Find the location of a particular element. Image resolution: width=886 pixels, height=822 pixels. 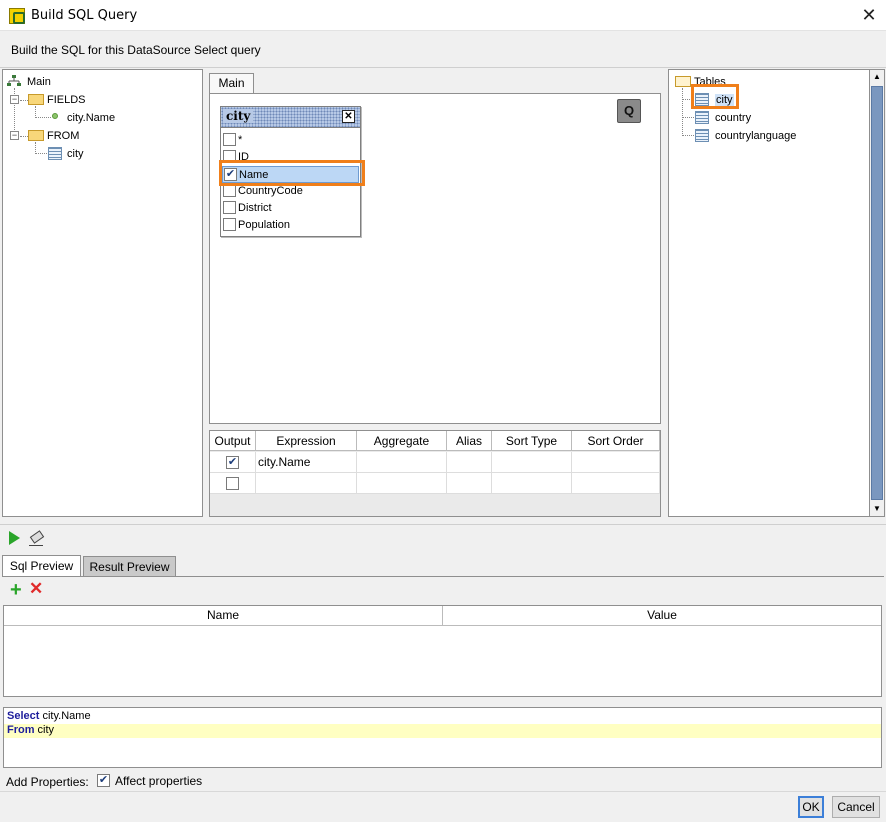

scroll-thumb is located at coordinates (877, 293).